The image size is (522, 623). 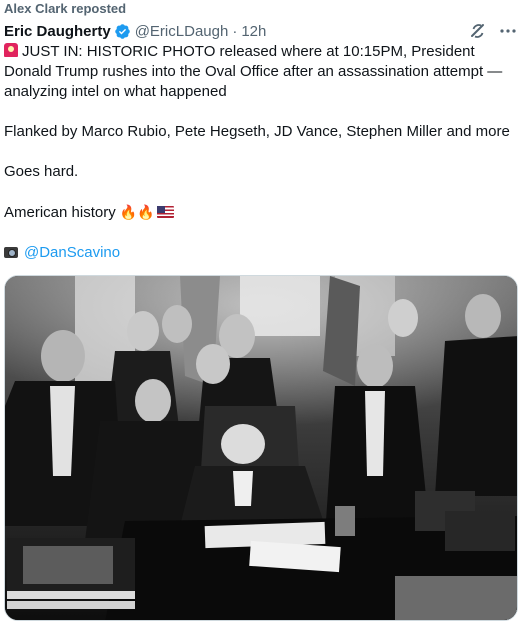 I want to click on mention-link: @DanScavino, so click(x=72, y=252).